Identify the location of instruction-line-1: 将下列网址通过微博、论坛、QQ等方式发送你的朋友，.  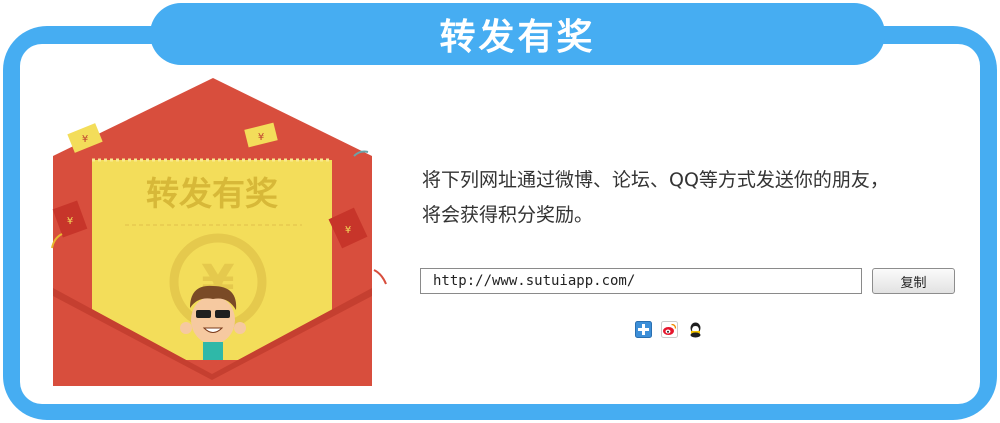
(655, 180).